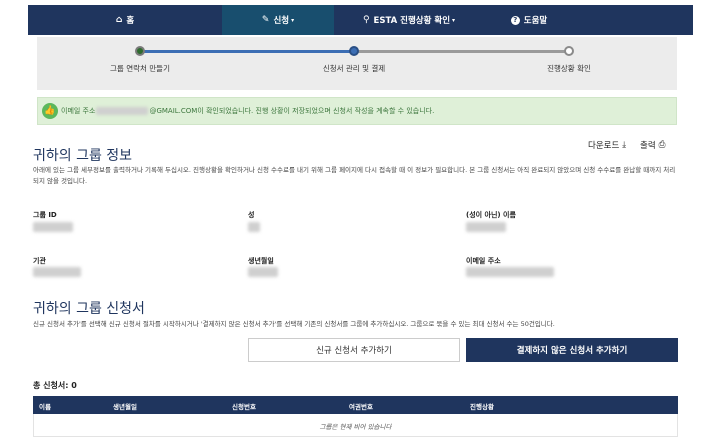 Image resolution: width=713 pixels, height=437 pixels. What do you see at coordinates (125, 20) in the screenshot?
I see `nav-home: ⌂ 홈` at bounding box center [125, 20].